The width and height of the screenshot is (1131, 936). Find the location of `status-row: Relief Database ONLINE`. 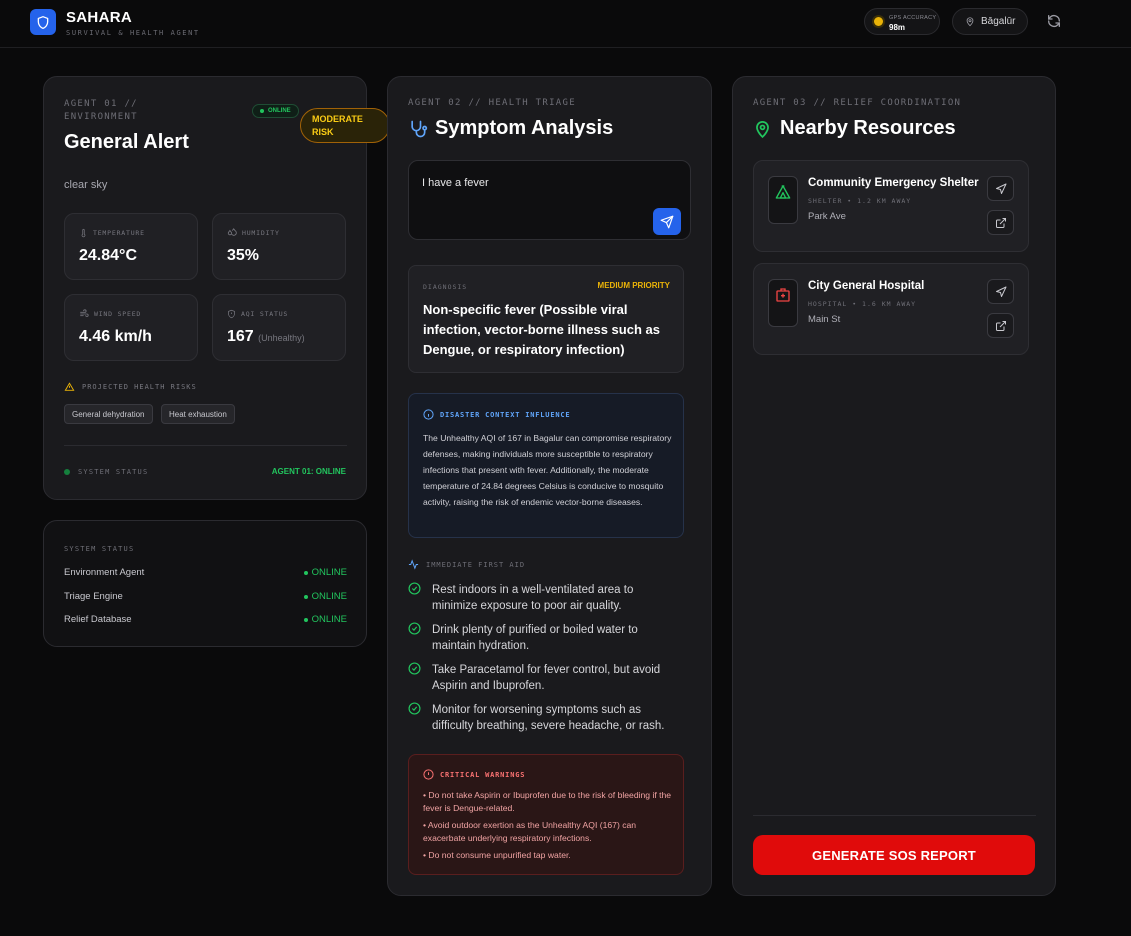

status-row: Relief Database ONLINE is located at coordinates (205, 619).